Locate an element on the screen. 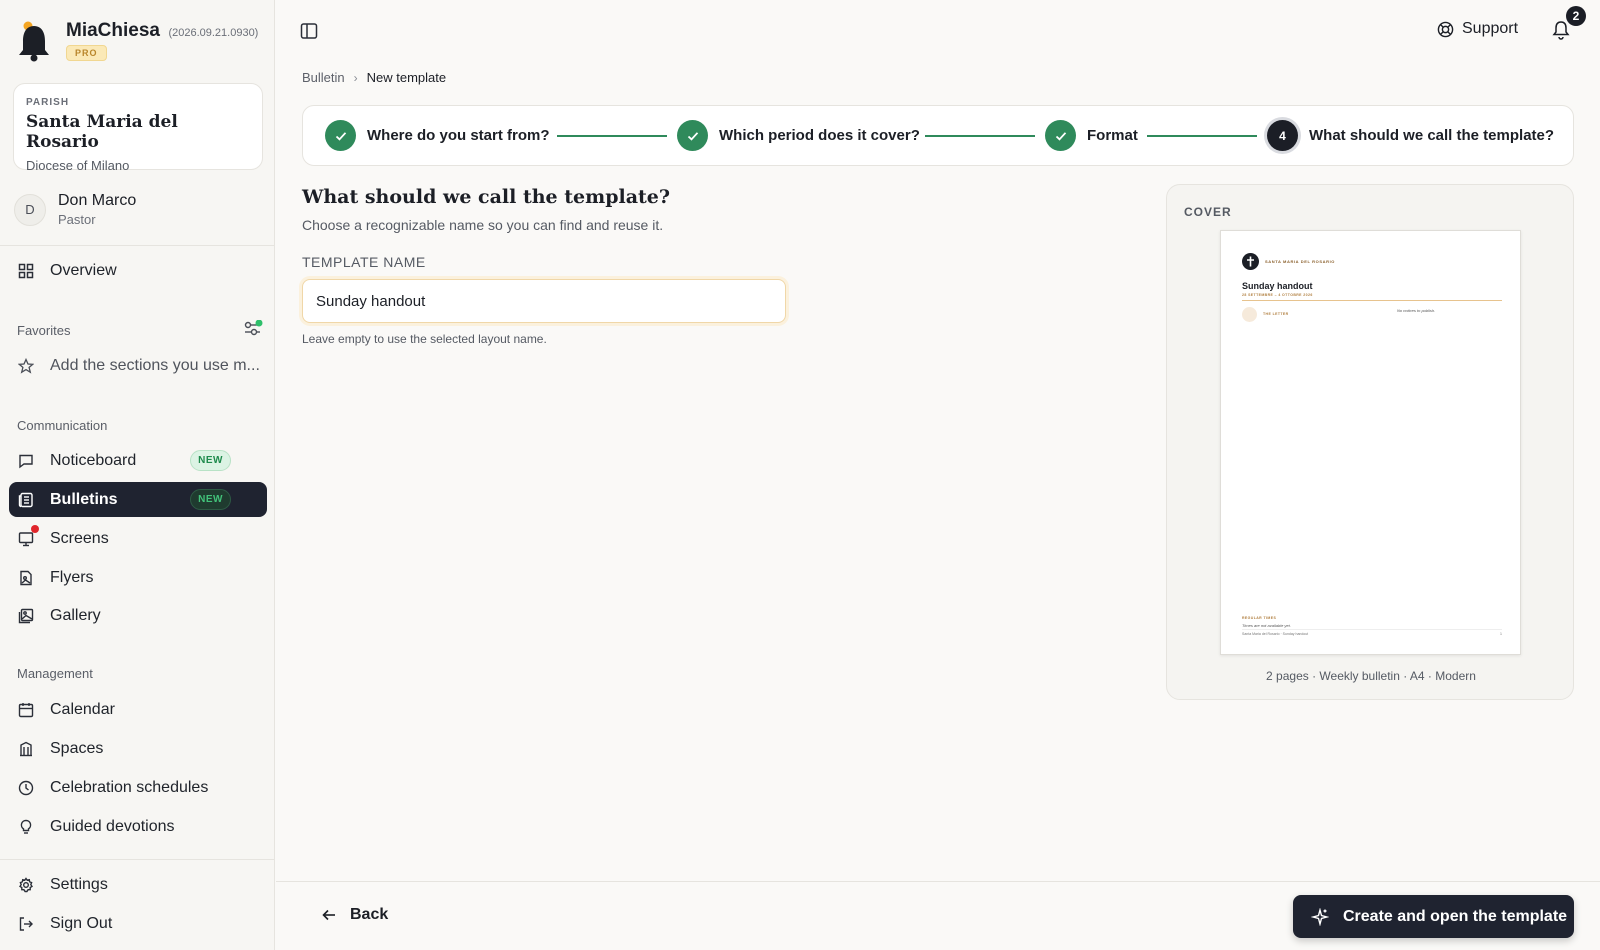  sidebar-item-label: Bulletins is located at coordinates (84, 499).